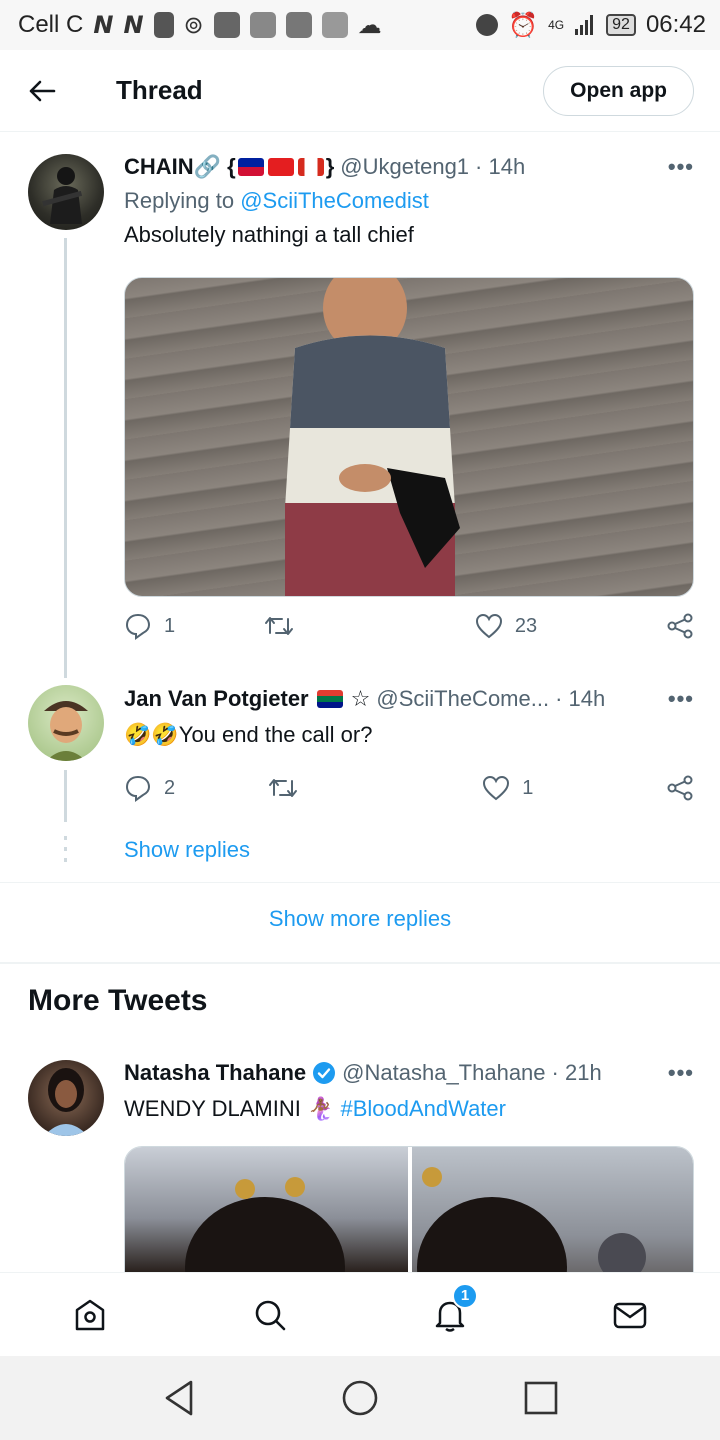 The image size is (720, 1440). I want to click on hashtag-link: #BloodAndWater, so click(423, 1108).